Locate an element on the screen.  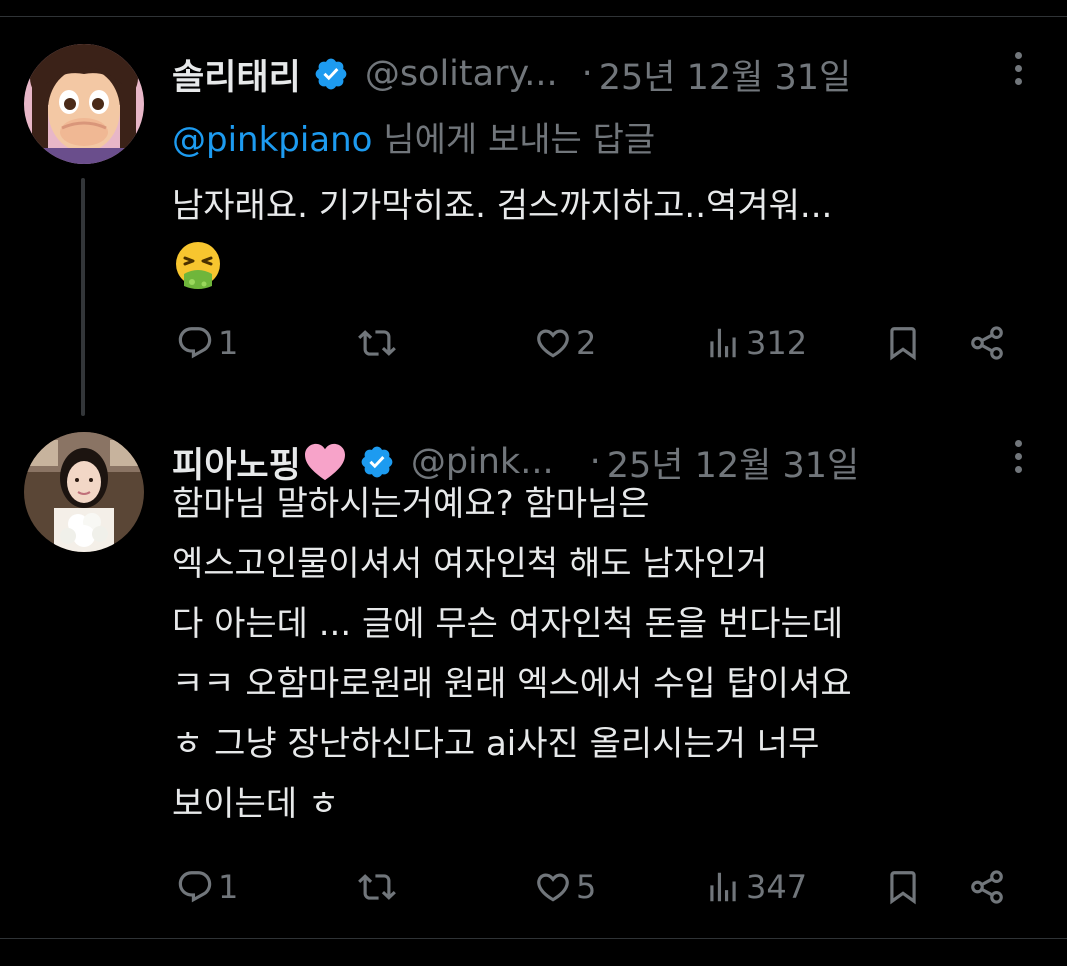
mention-link: @pinkpiano is located at coordinates (272, 140).